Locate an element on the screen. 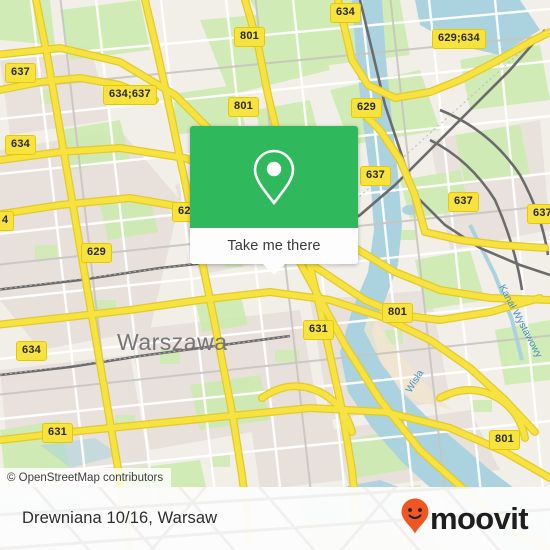 The image size is (550, 550). moovit-wordmark: moovit is located at coordinates (479, 518).